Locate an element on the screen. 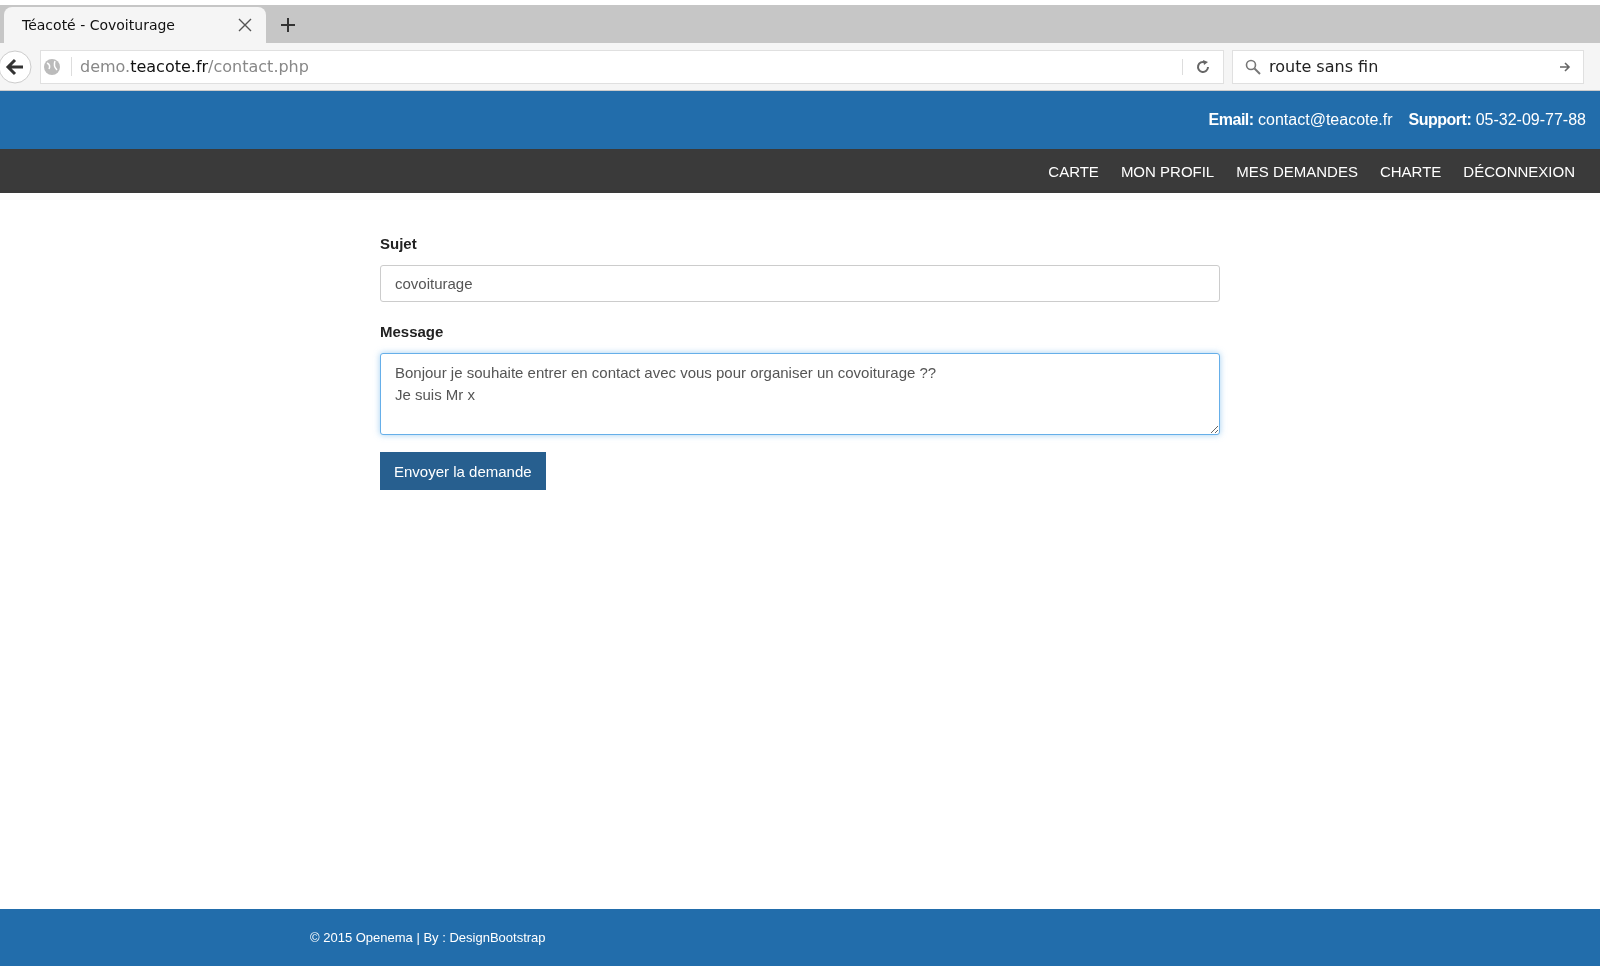  nav-link: CHARTE is located at coordinates (1410, 171).